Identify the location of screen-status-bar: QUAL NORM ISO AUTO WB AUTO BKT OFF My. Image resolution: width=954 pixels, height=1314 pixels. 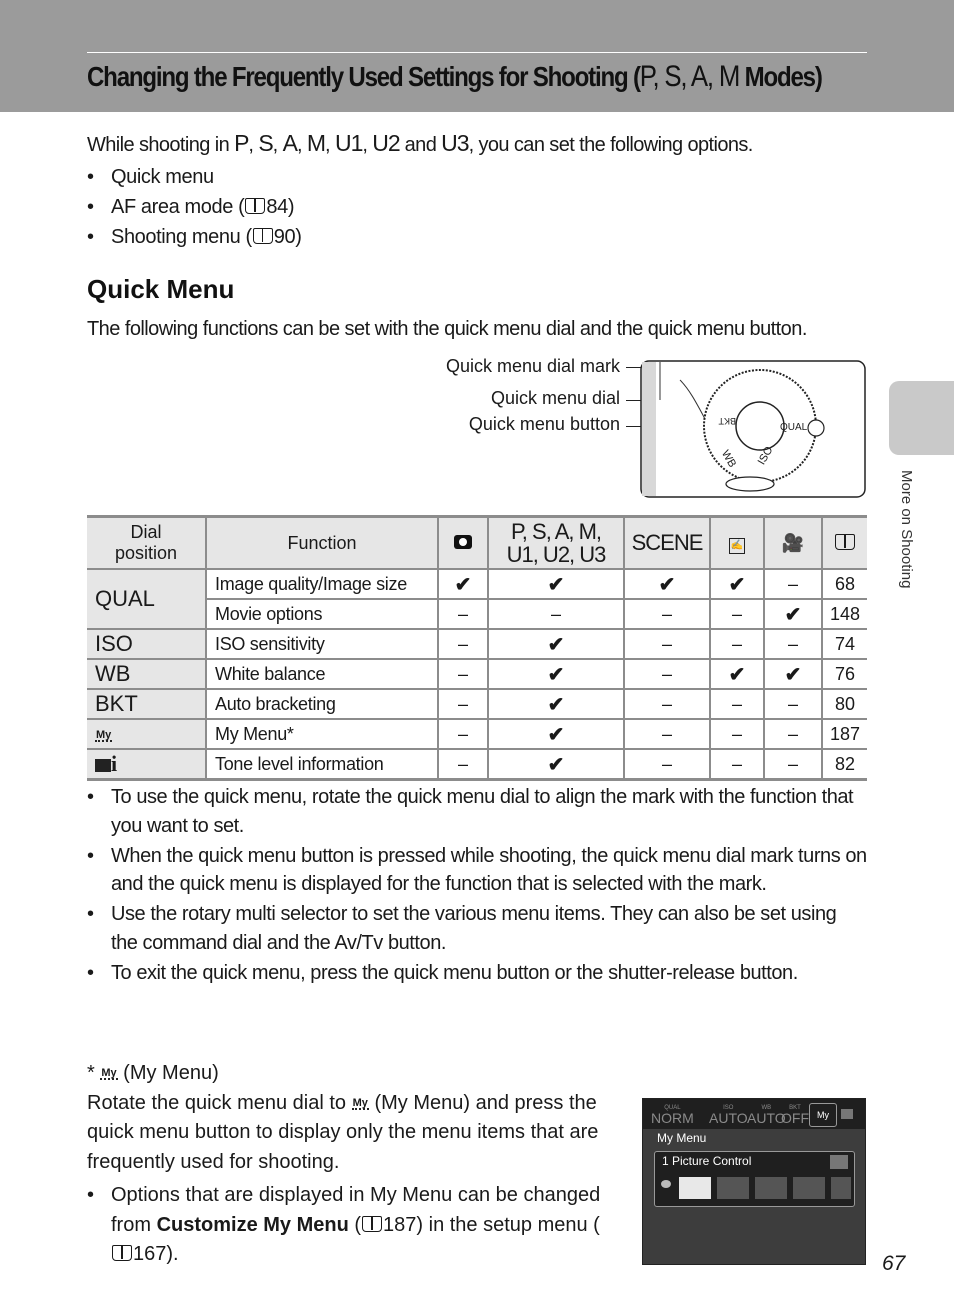
(754, 1114).